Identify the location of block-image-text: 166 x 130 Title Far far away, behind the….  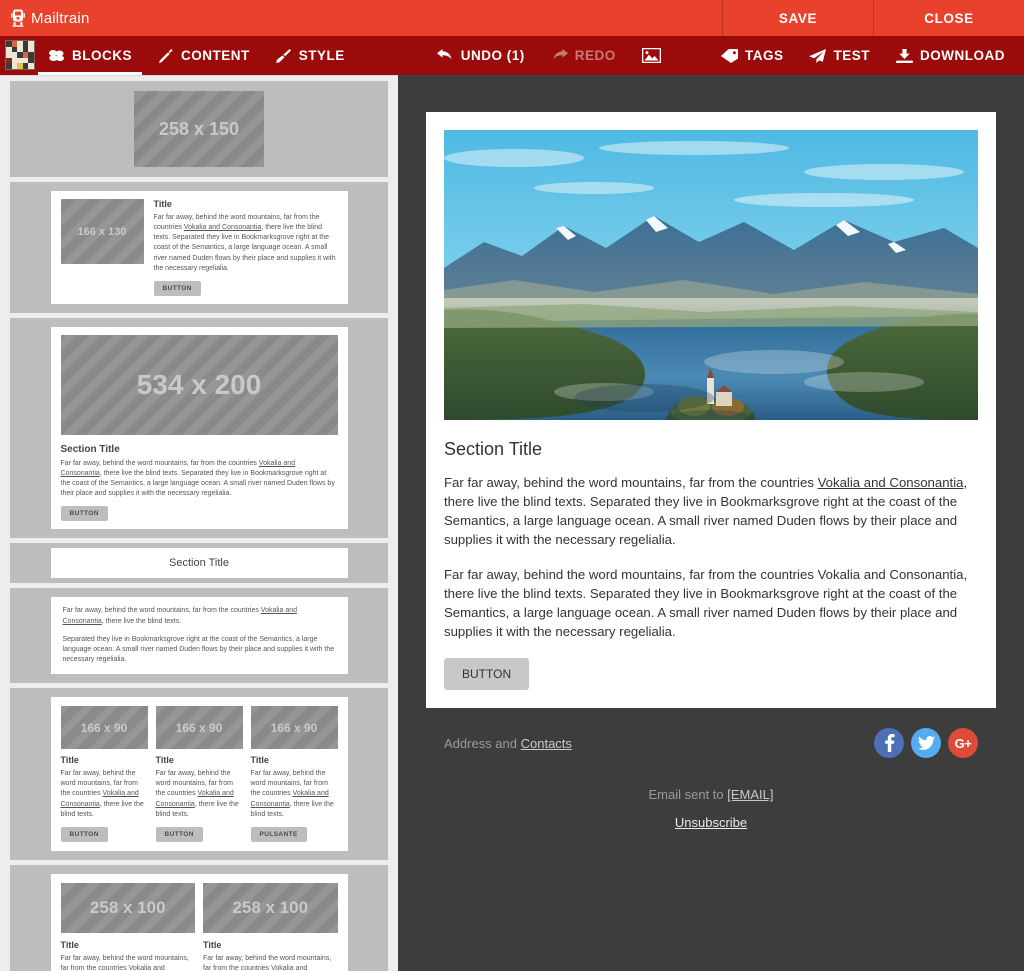
(199, 247).